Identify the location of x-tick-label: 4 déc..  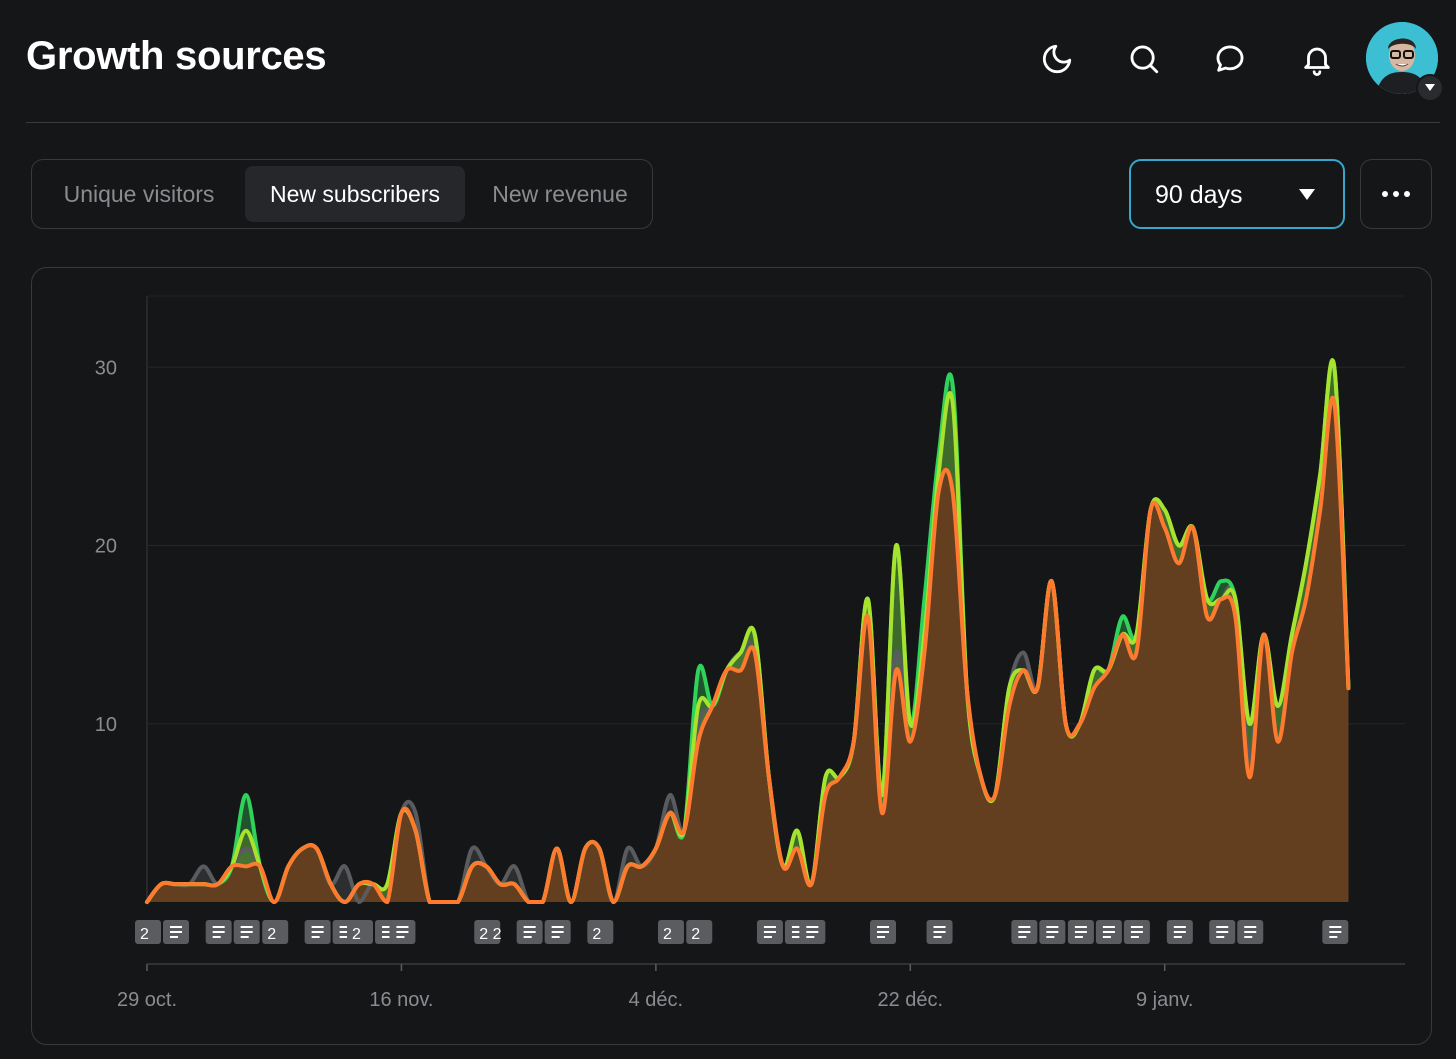
(656, 1000).